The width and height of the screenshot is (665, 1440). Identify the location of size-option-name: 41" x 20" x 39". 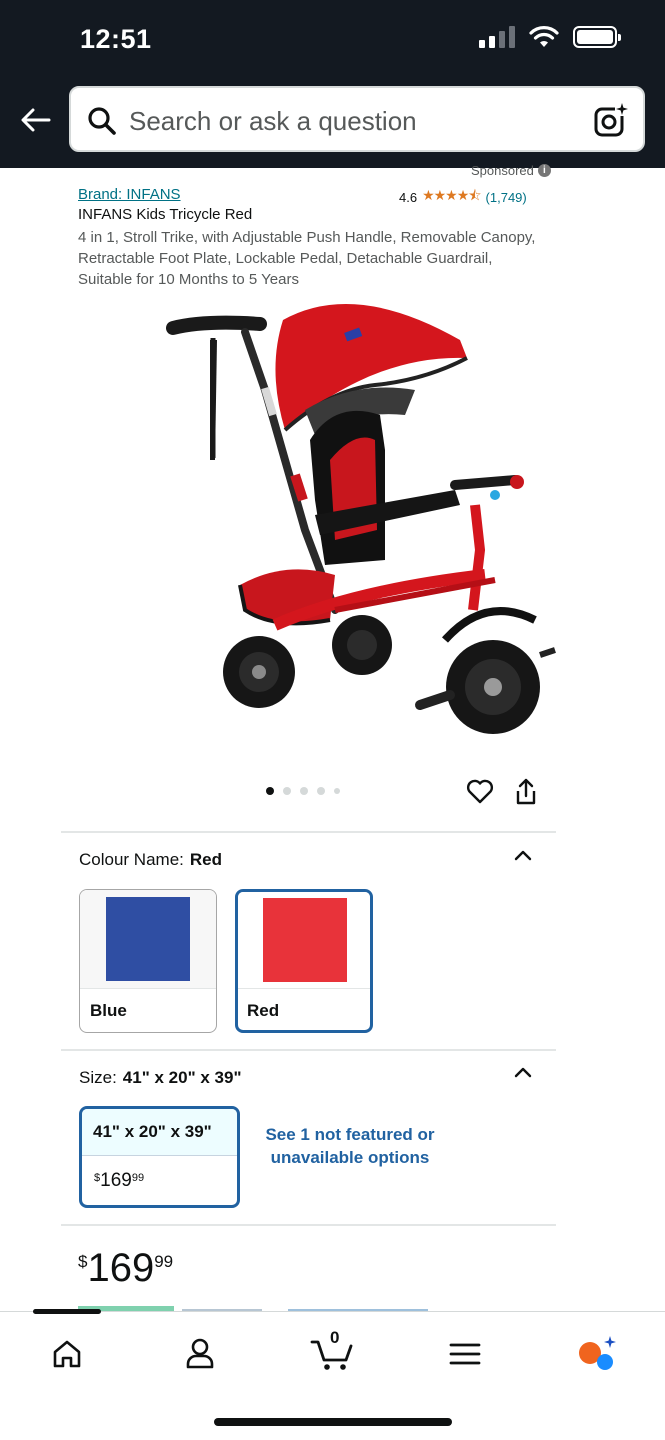
(152, 1131).